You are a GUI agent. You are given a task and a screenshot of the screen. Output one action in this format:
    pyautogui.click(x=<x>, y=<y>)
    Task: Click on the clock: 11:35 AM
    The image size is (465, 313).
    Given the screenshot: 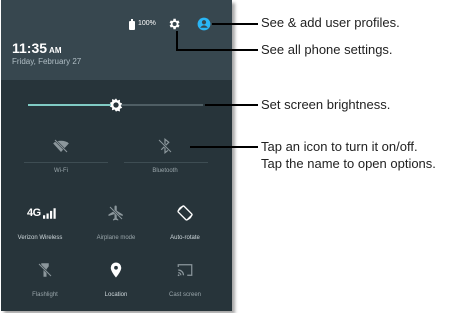 What is the action you would take?
    pyautogui.click(x=37, y=48)
    